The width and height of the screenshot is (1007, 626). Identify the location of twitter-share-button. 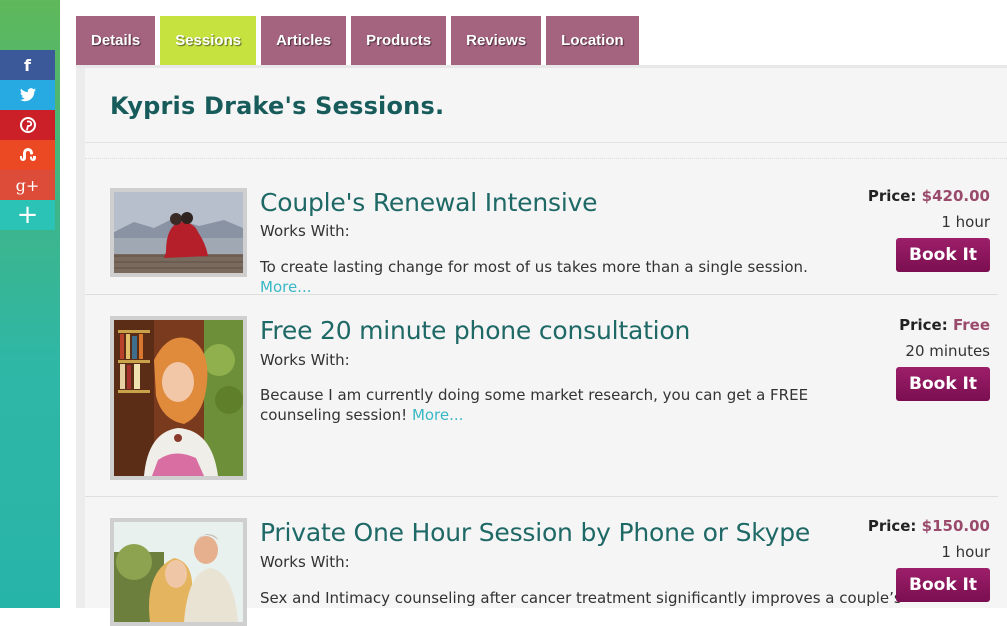
(27, 95).